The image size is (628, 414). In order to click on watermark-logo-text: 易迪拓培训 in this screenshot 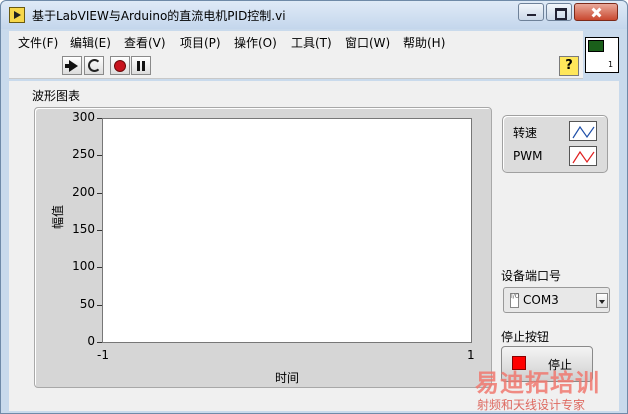, I will do `click(537, 383)`.